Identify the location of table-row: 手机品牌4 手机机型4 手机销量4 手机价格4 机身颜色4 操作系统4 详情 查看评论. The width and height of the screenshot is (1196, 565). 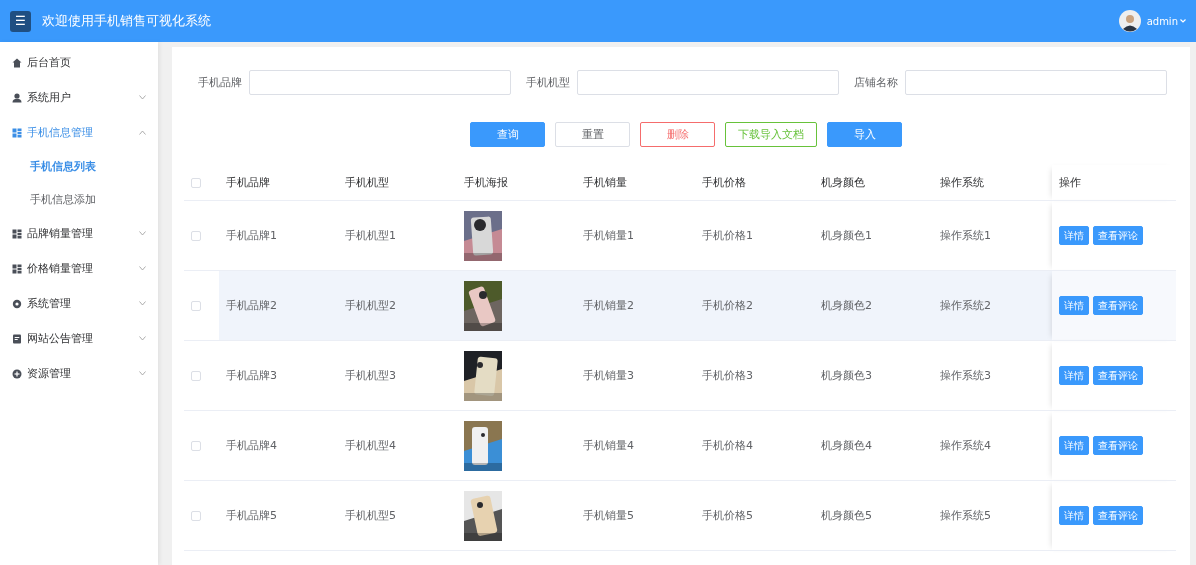
(680, 445).